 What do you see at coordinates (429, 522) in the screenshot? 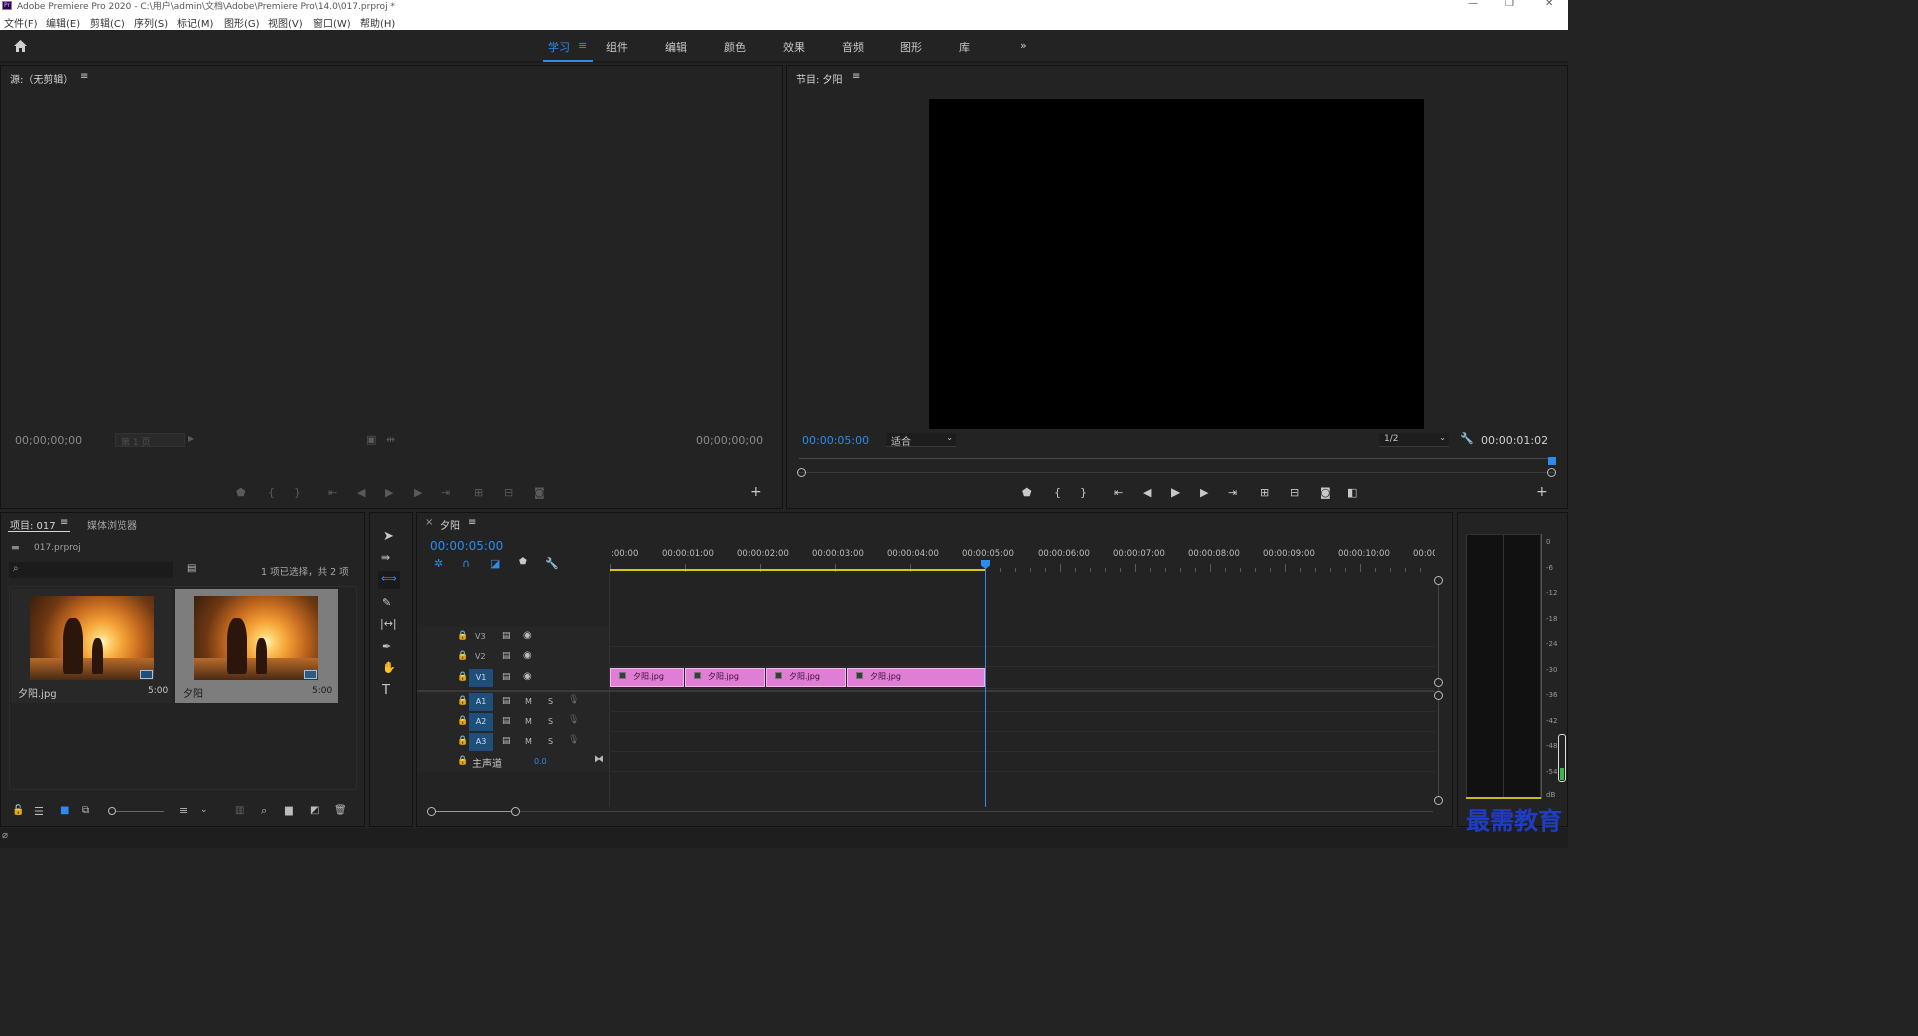
I see `close-sequence-icon: ×` at bounding box center [429, 522].